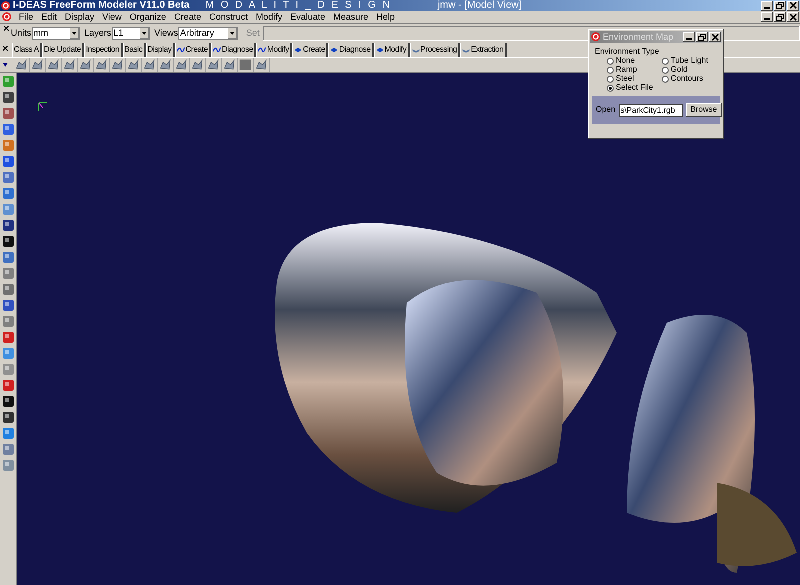  I want to click on document-logo-icon, so click(7, 17).